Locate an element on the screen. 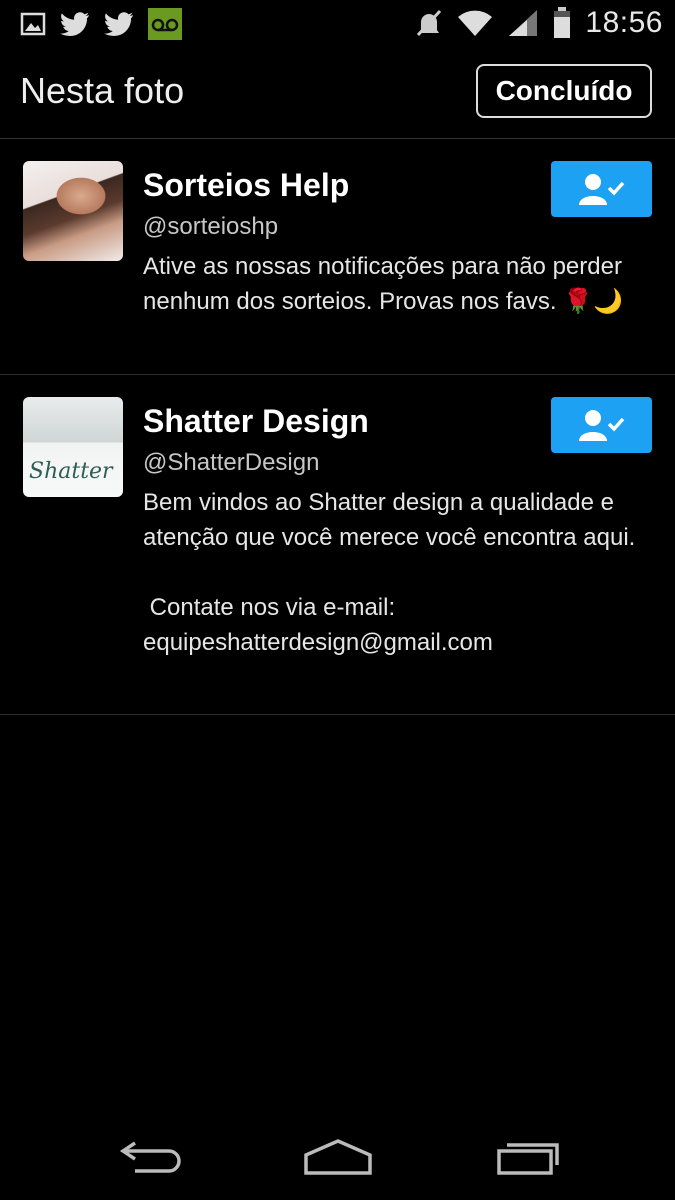  avatar-logo-text: Shatter is located at coordinates (71, 471).